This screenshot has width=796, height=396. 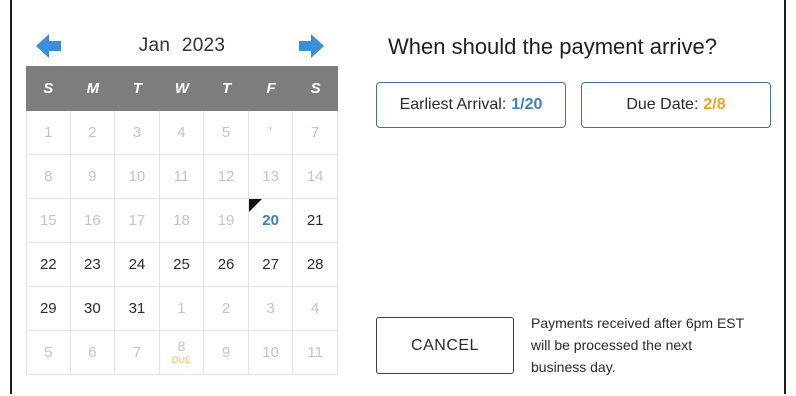 I want to click on calendar-week-row: 15 16 17 18 19 20 21, so click(x=182, y=221).